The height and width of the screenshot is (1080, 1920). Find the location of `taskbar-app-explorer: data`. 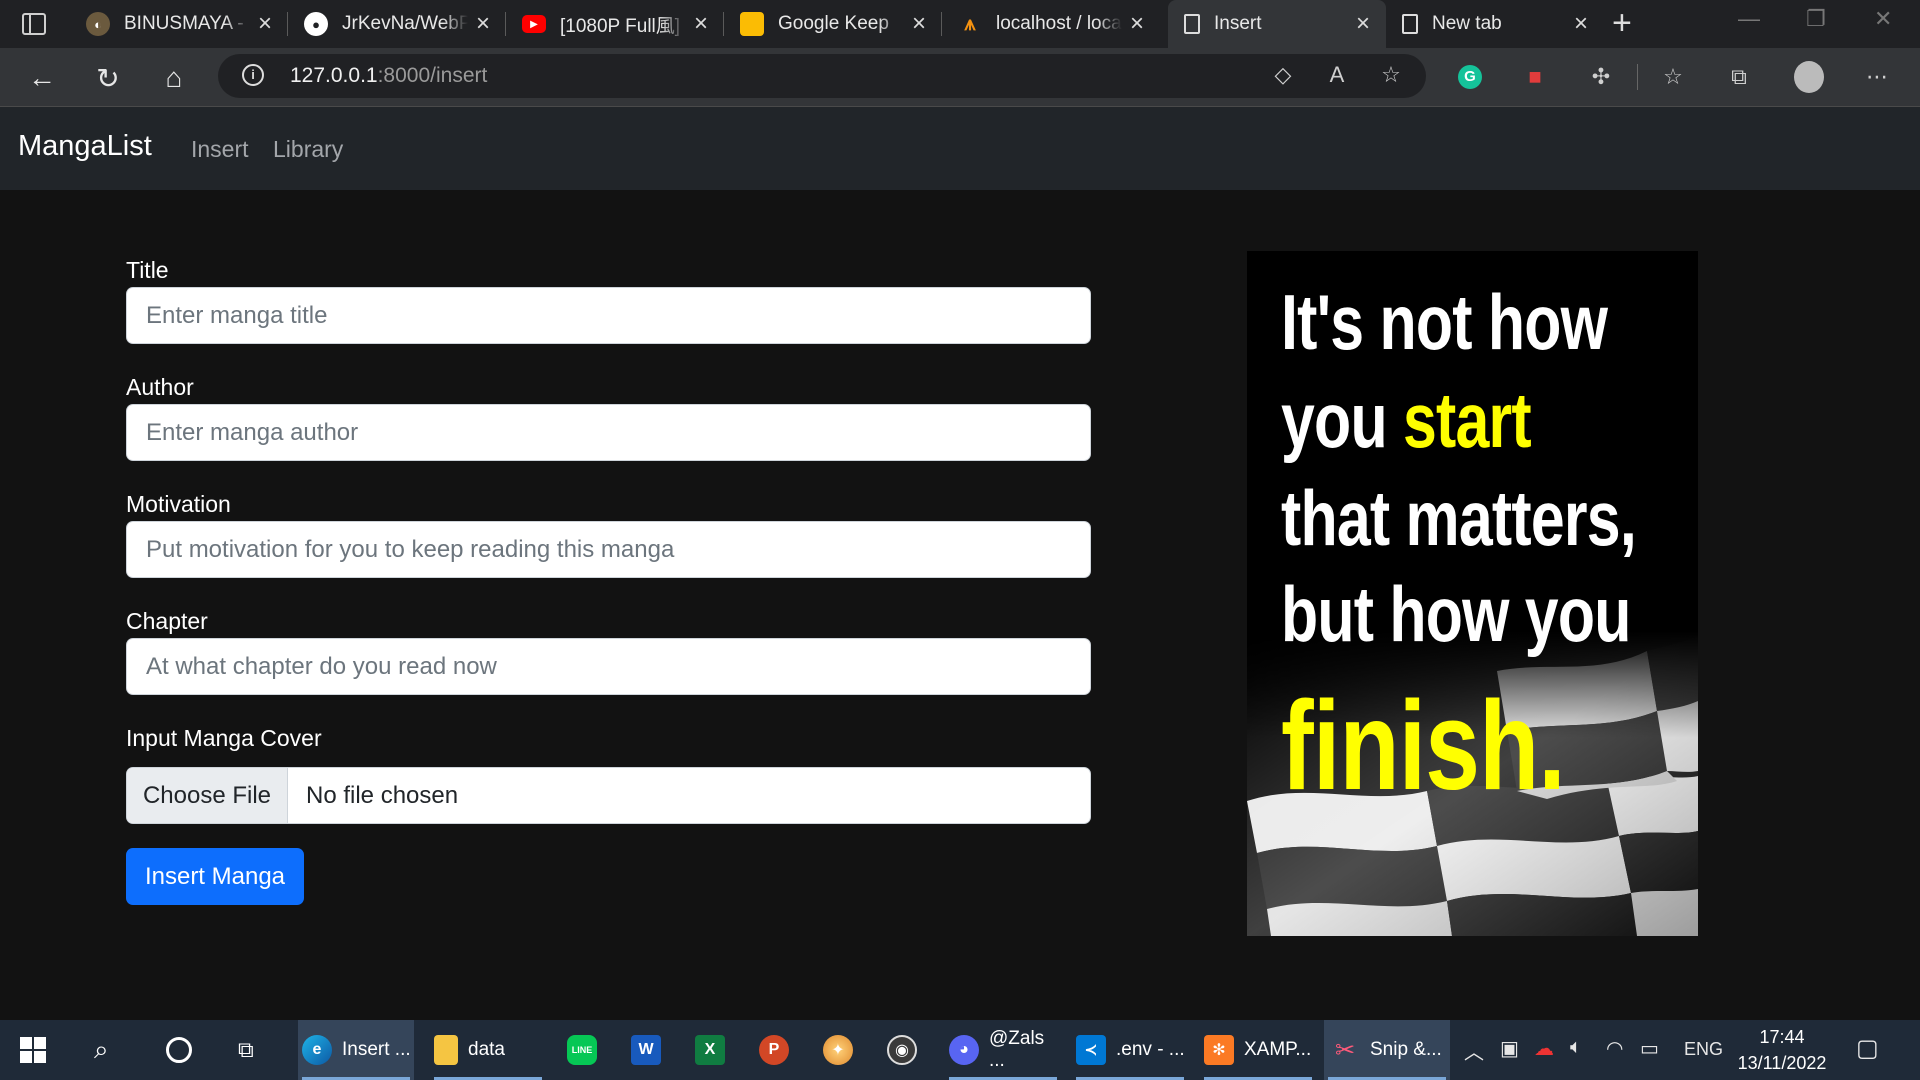

taskbar-app-explorer: data is located at coordinates (488, 1050).